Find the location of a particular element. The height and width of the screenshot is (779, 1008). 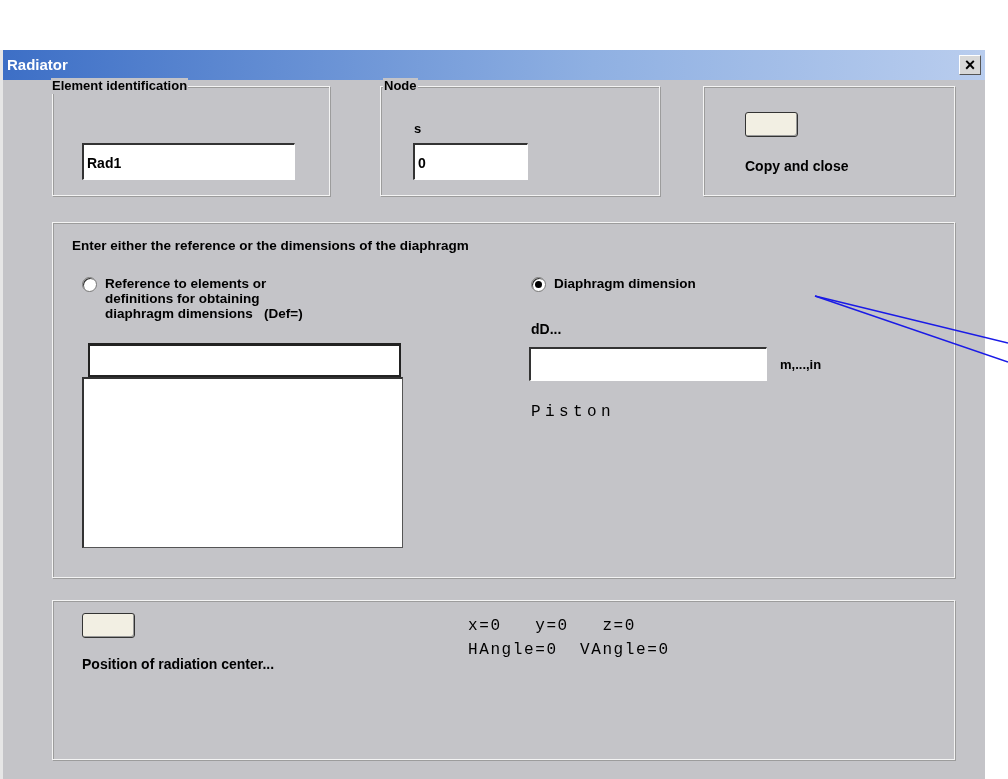

coordinate-text: HAngle=0 VAngle=0 is located at coordinates (569, 650).